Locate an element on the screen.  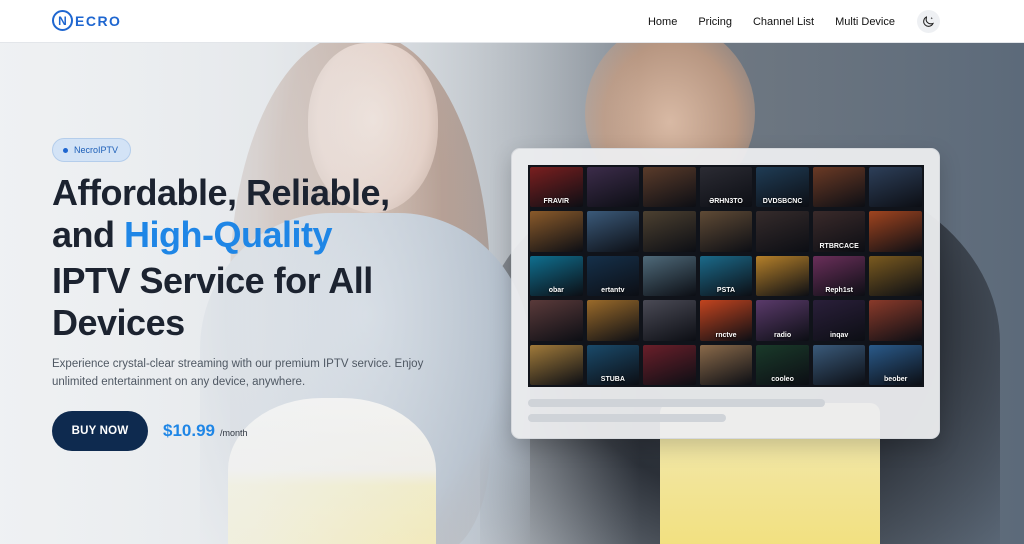
channel-tile-label: PSTA is located at coordinates (726, 291).